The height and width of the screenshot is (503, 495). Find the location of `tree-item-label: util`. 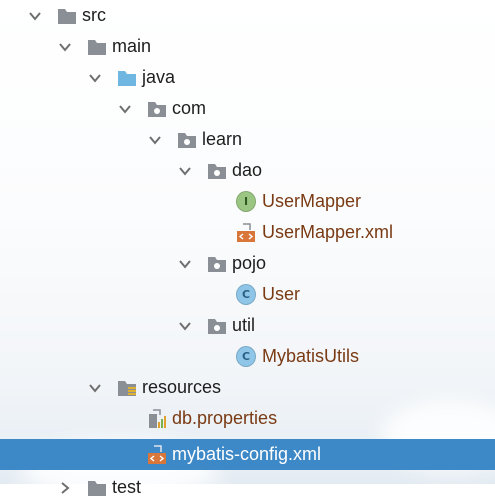

tree-item-label: util is located at coordinates (244, 325).